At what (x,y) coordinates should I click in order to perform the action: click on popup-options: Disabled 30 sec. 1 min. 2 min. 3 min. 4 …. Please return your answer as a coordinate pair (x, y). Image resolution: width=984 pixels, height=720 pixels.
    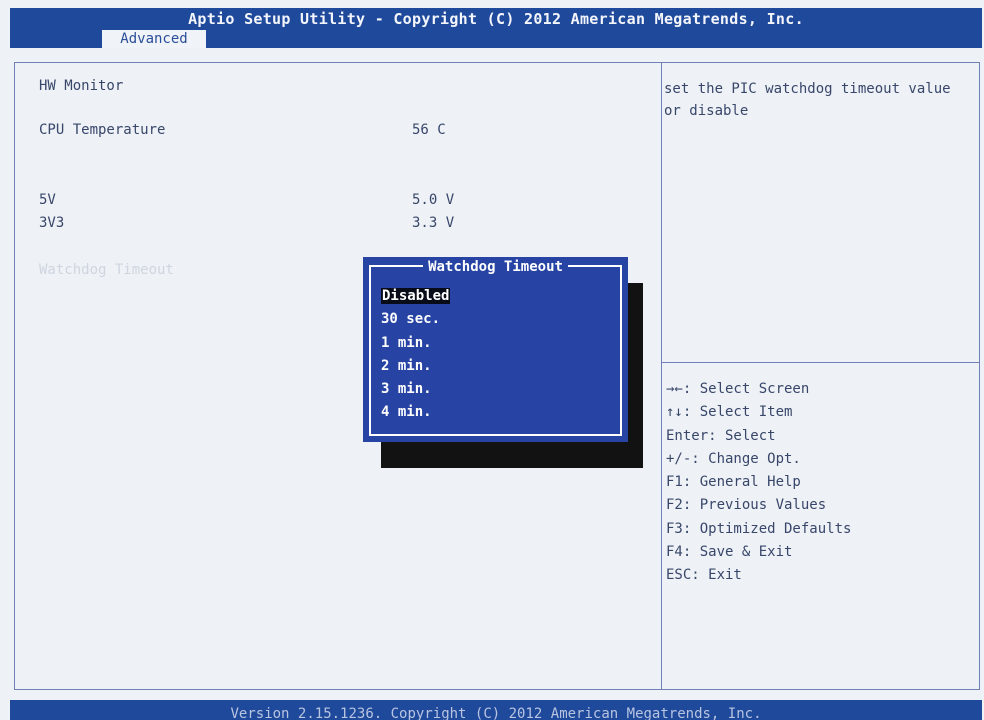
    Looking at the image, I should click on (416, 355).